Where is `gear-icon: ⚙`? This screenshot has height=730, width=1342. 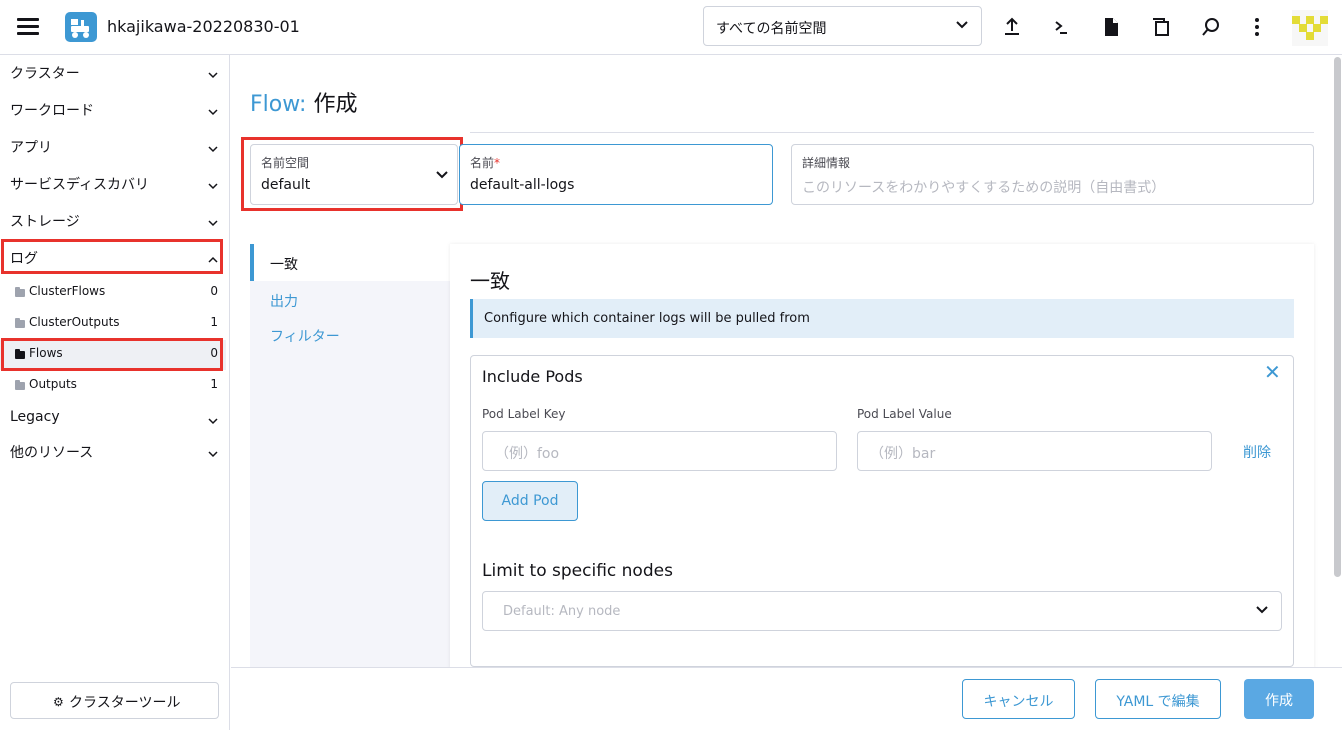
gear-icon: ⚙ is located at coordinates (58, 702).